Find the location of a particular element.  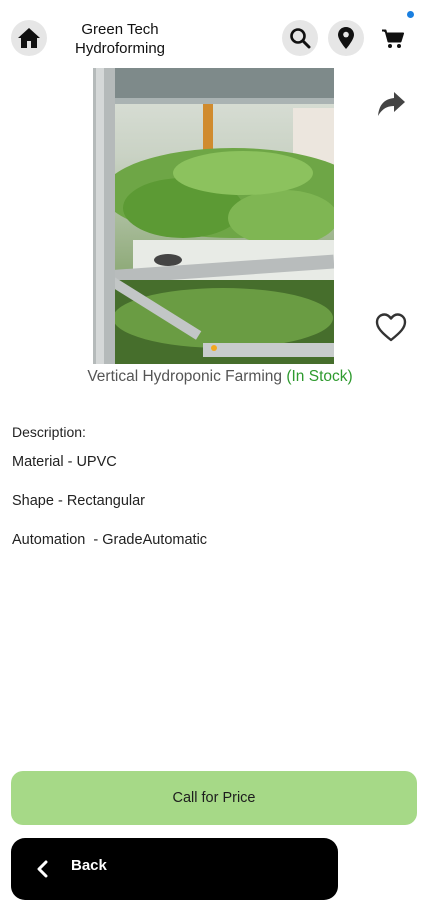

cart-button is located at coordinates (393, 39).